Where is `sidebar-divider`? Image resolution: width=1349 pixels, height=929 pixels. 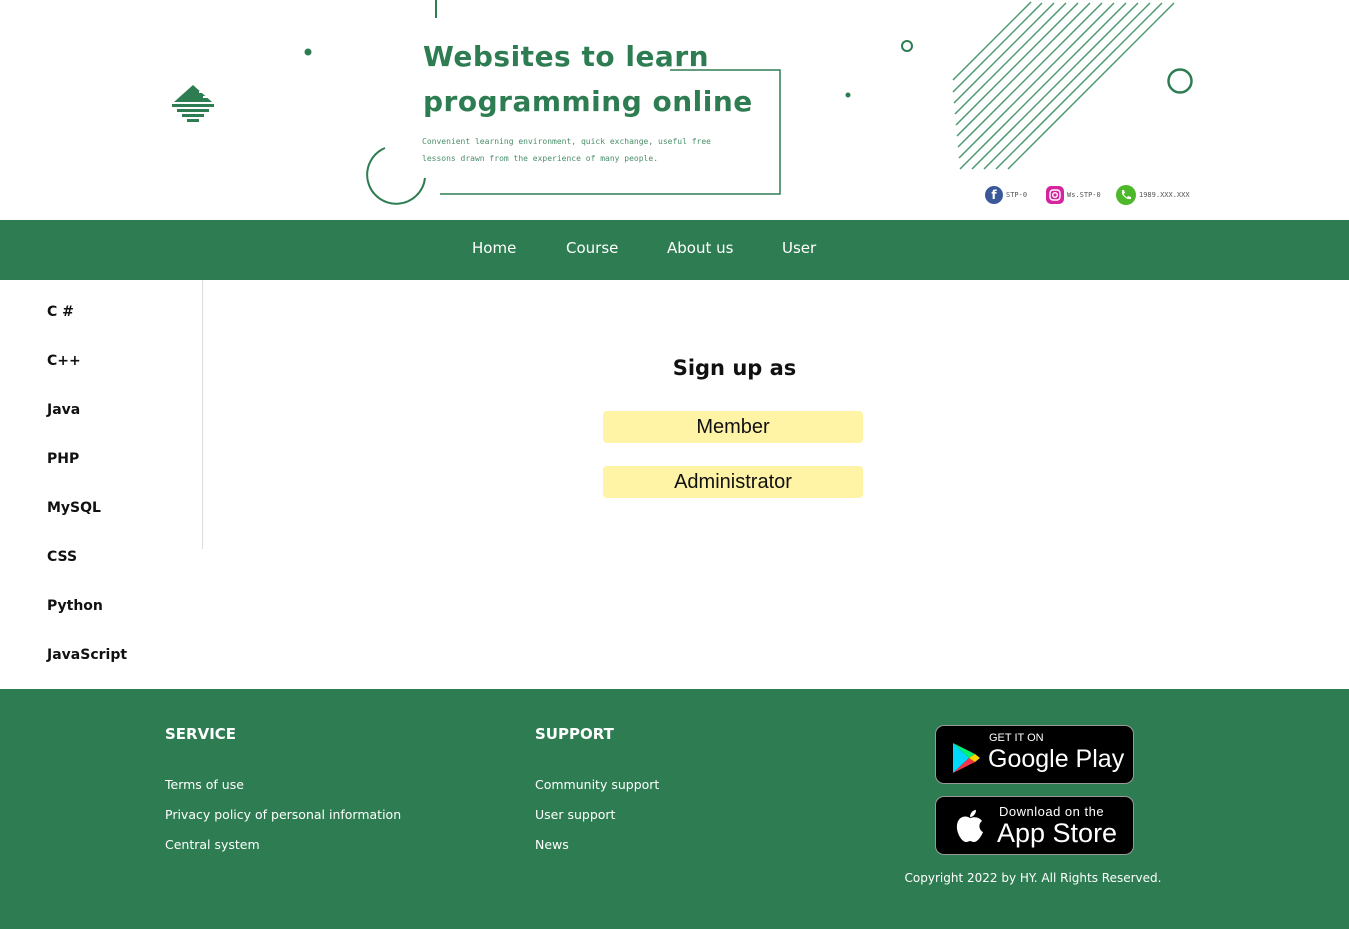
sidebar-divider is located at coordinates (202, 414).